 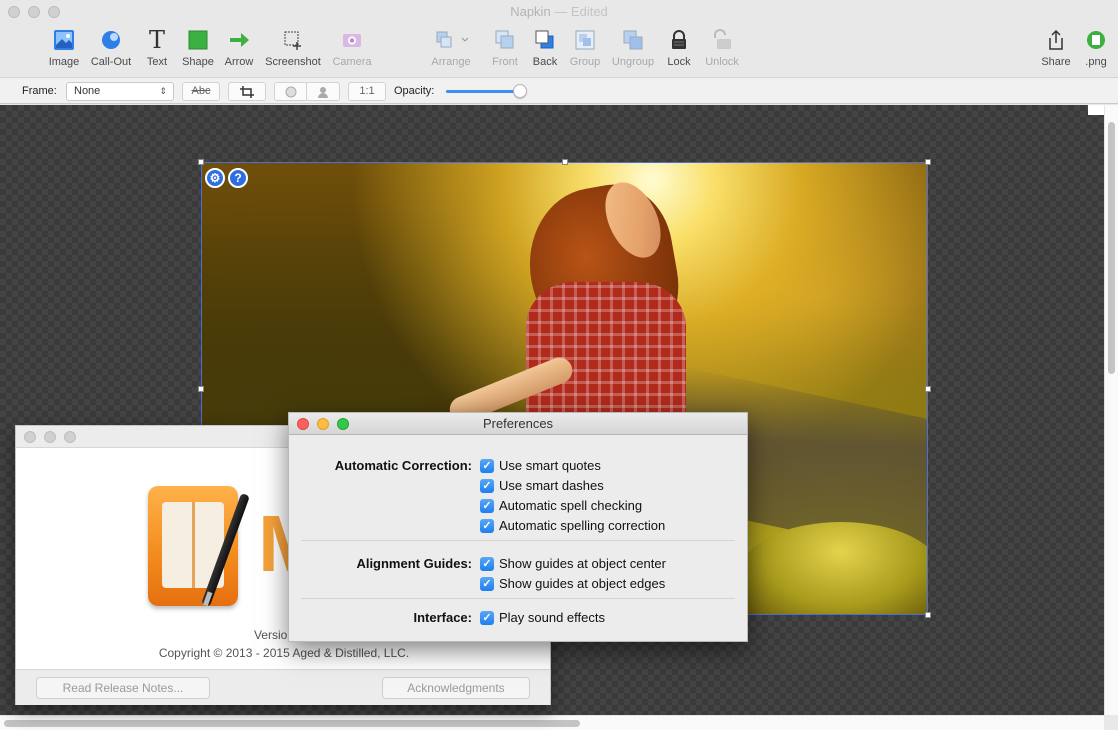 What do you see at coordinates (367, 91) in the screenshot?
I see `ratio-button: 1:1` at bounding box center [367, 91].